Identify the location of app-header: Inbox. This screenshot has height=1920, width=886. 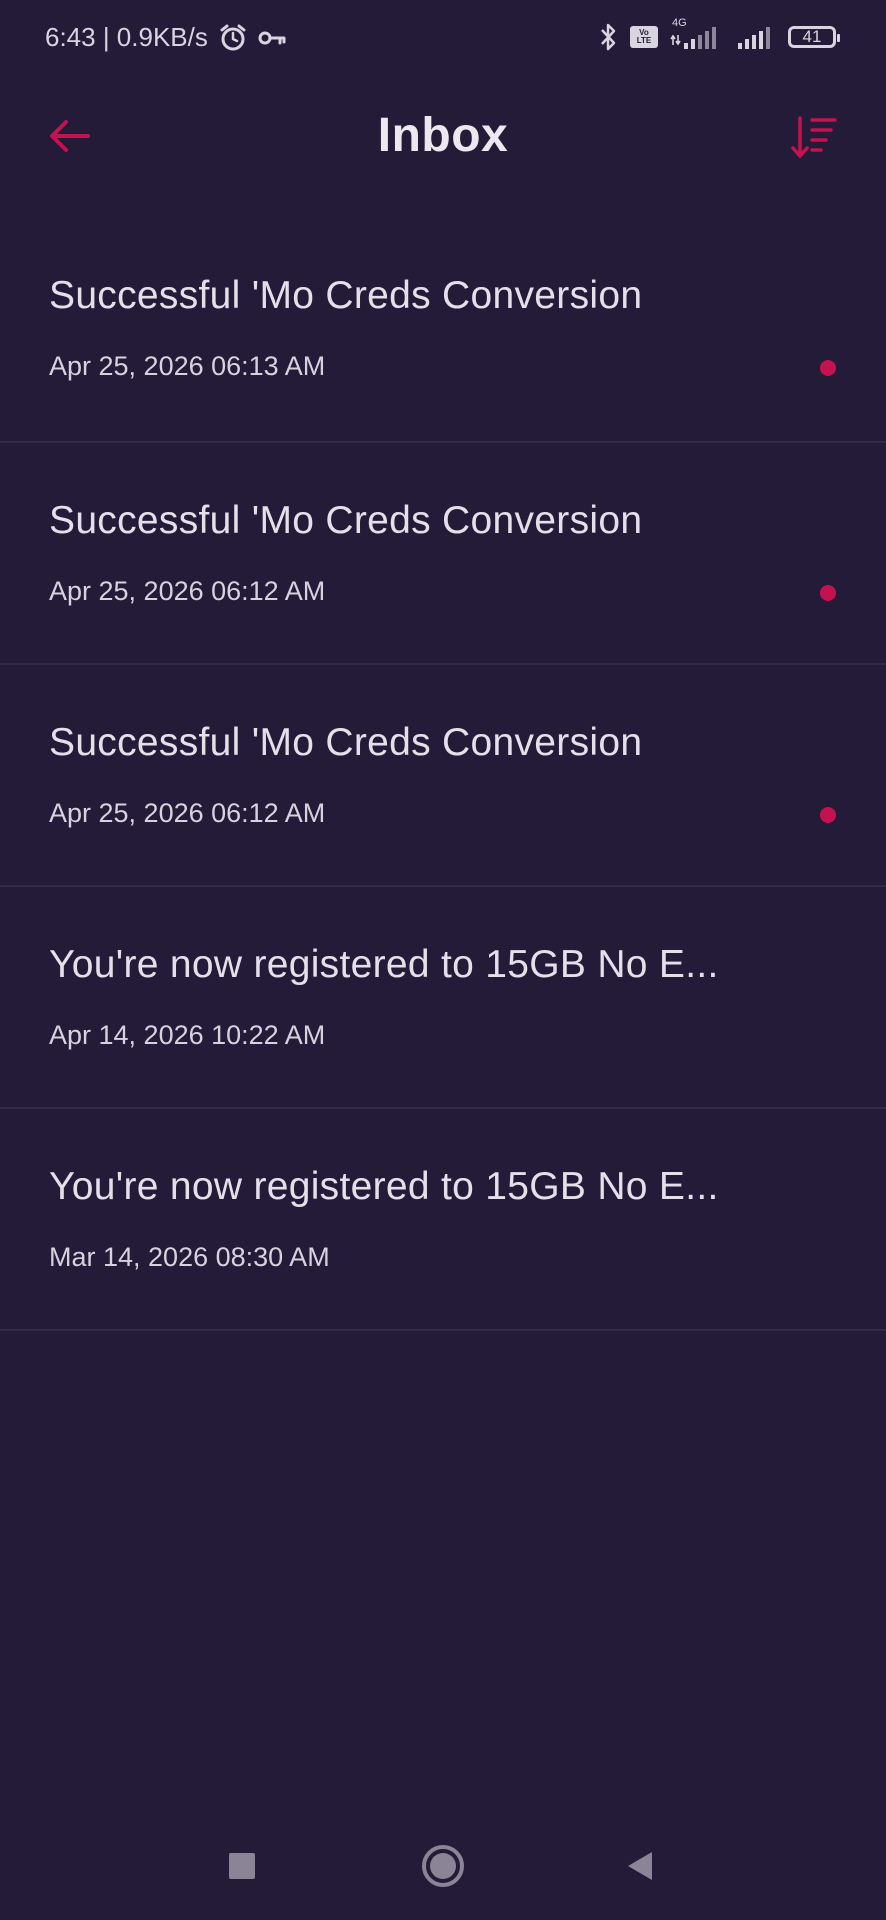
(443, 135).